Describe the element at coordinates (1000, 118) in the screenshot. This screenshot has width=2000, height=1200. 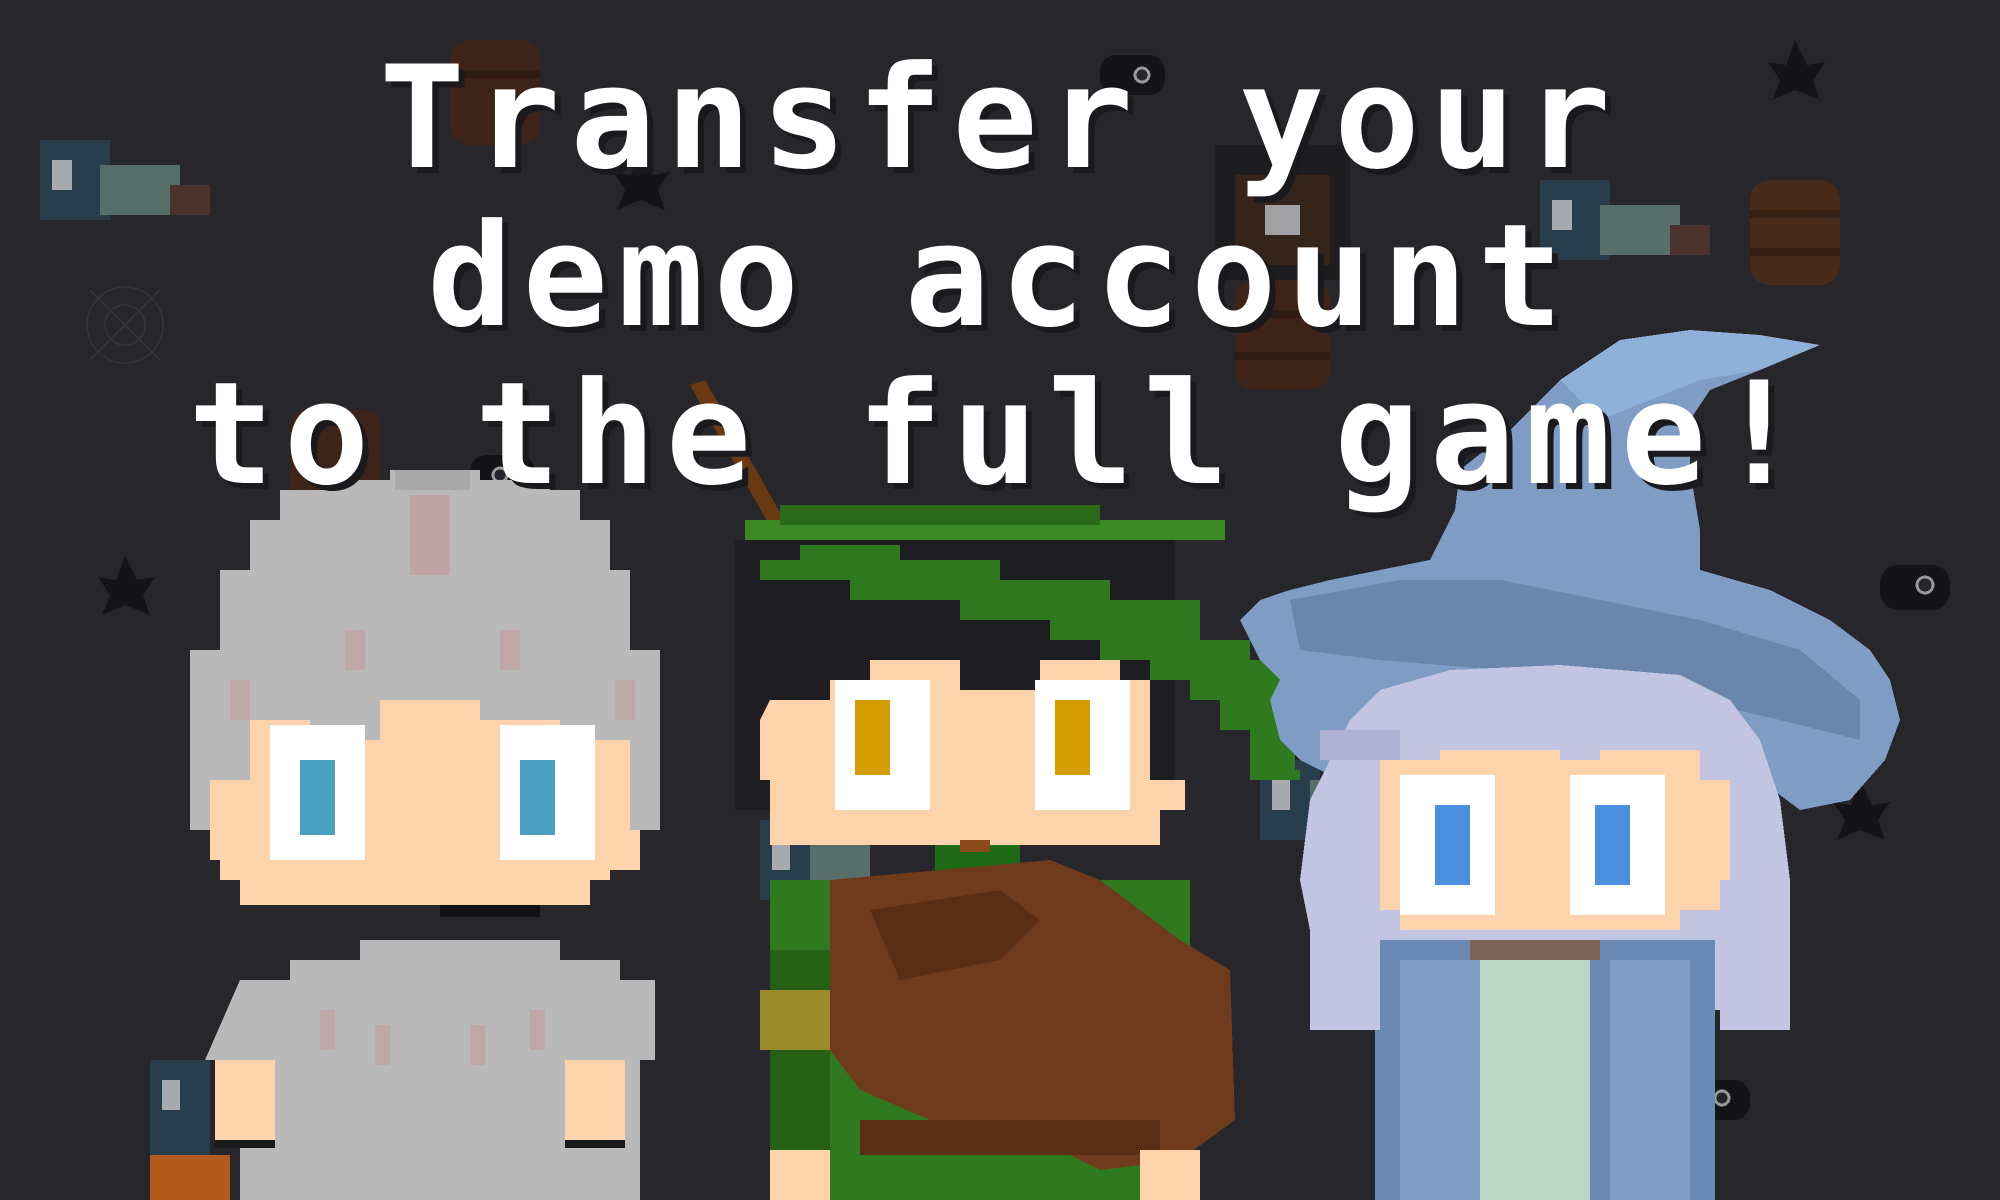
I see `headline-line-1: Transfer your` at that location.